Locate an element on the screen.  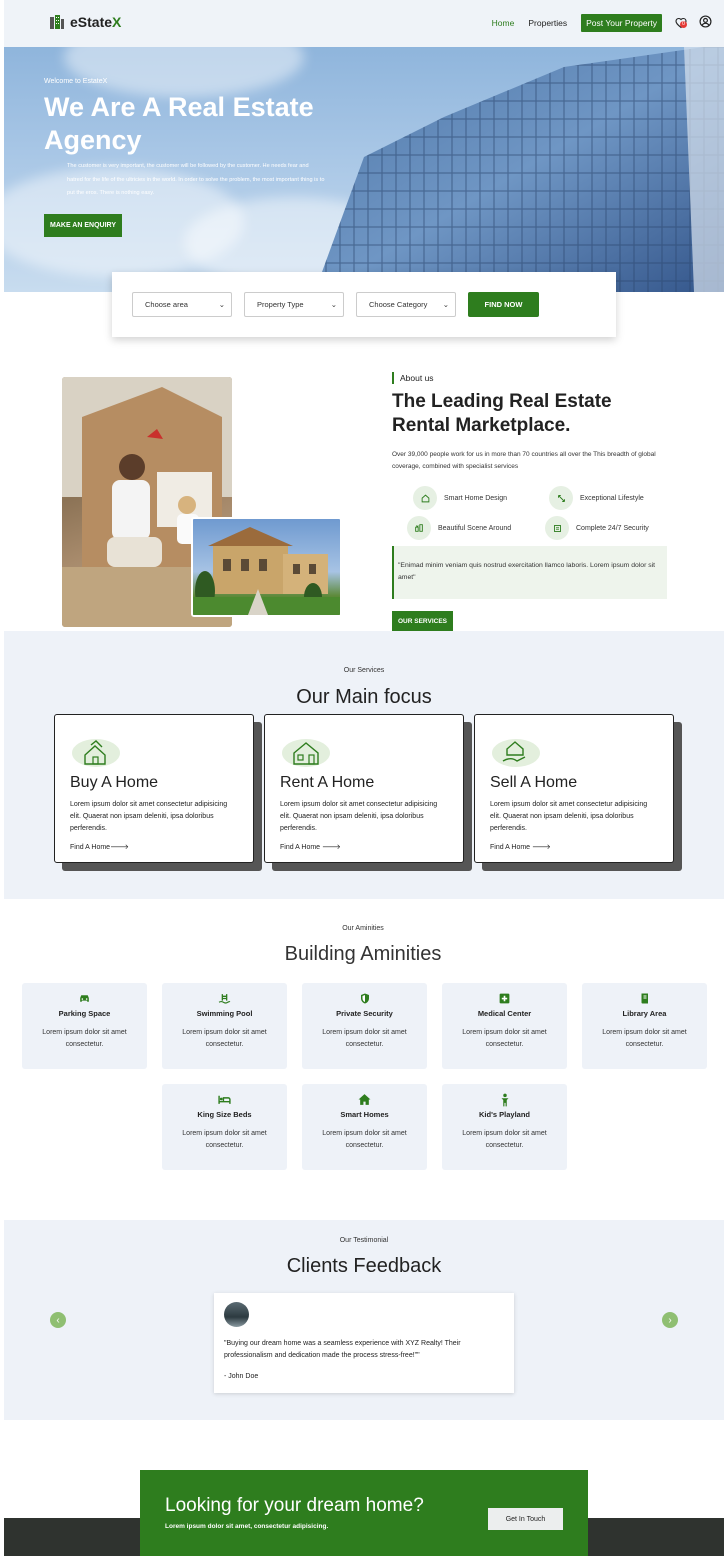
home-icon is located at coordinates (425, 498).